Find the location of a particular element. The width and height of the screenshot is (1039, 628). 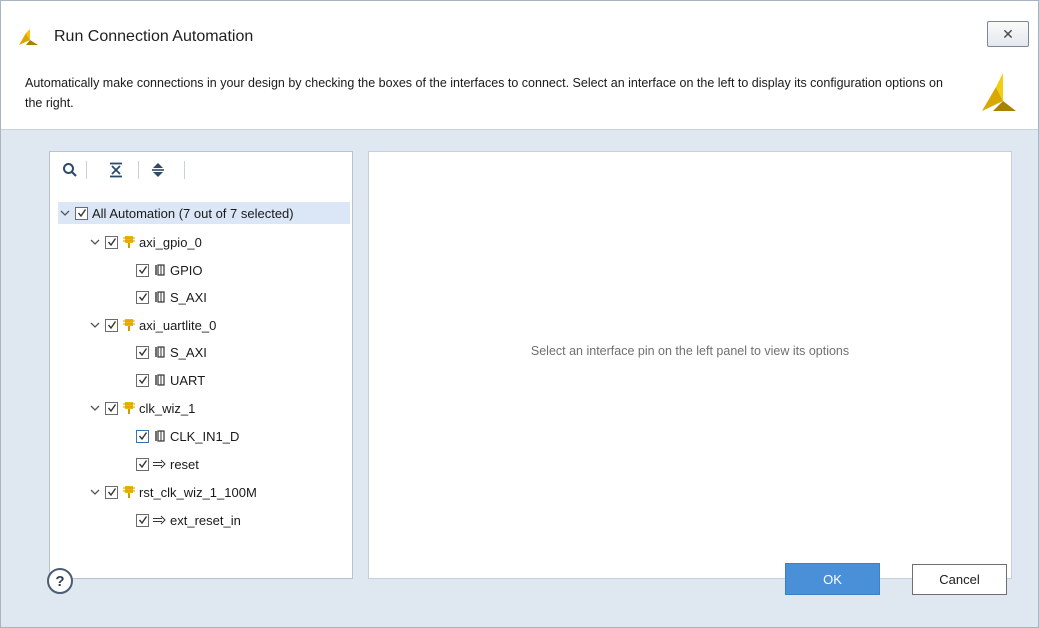

tree-leaf-label: GPIO is located at coordinates (186, 270).